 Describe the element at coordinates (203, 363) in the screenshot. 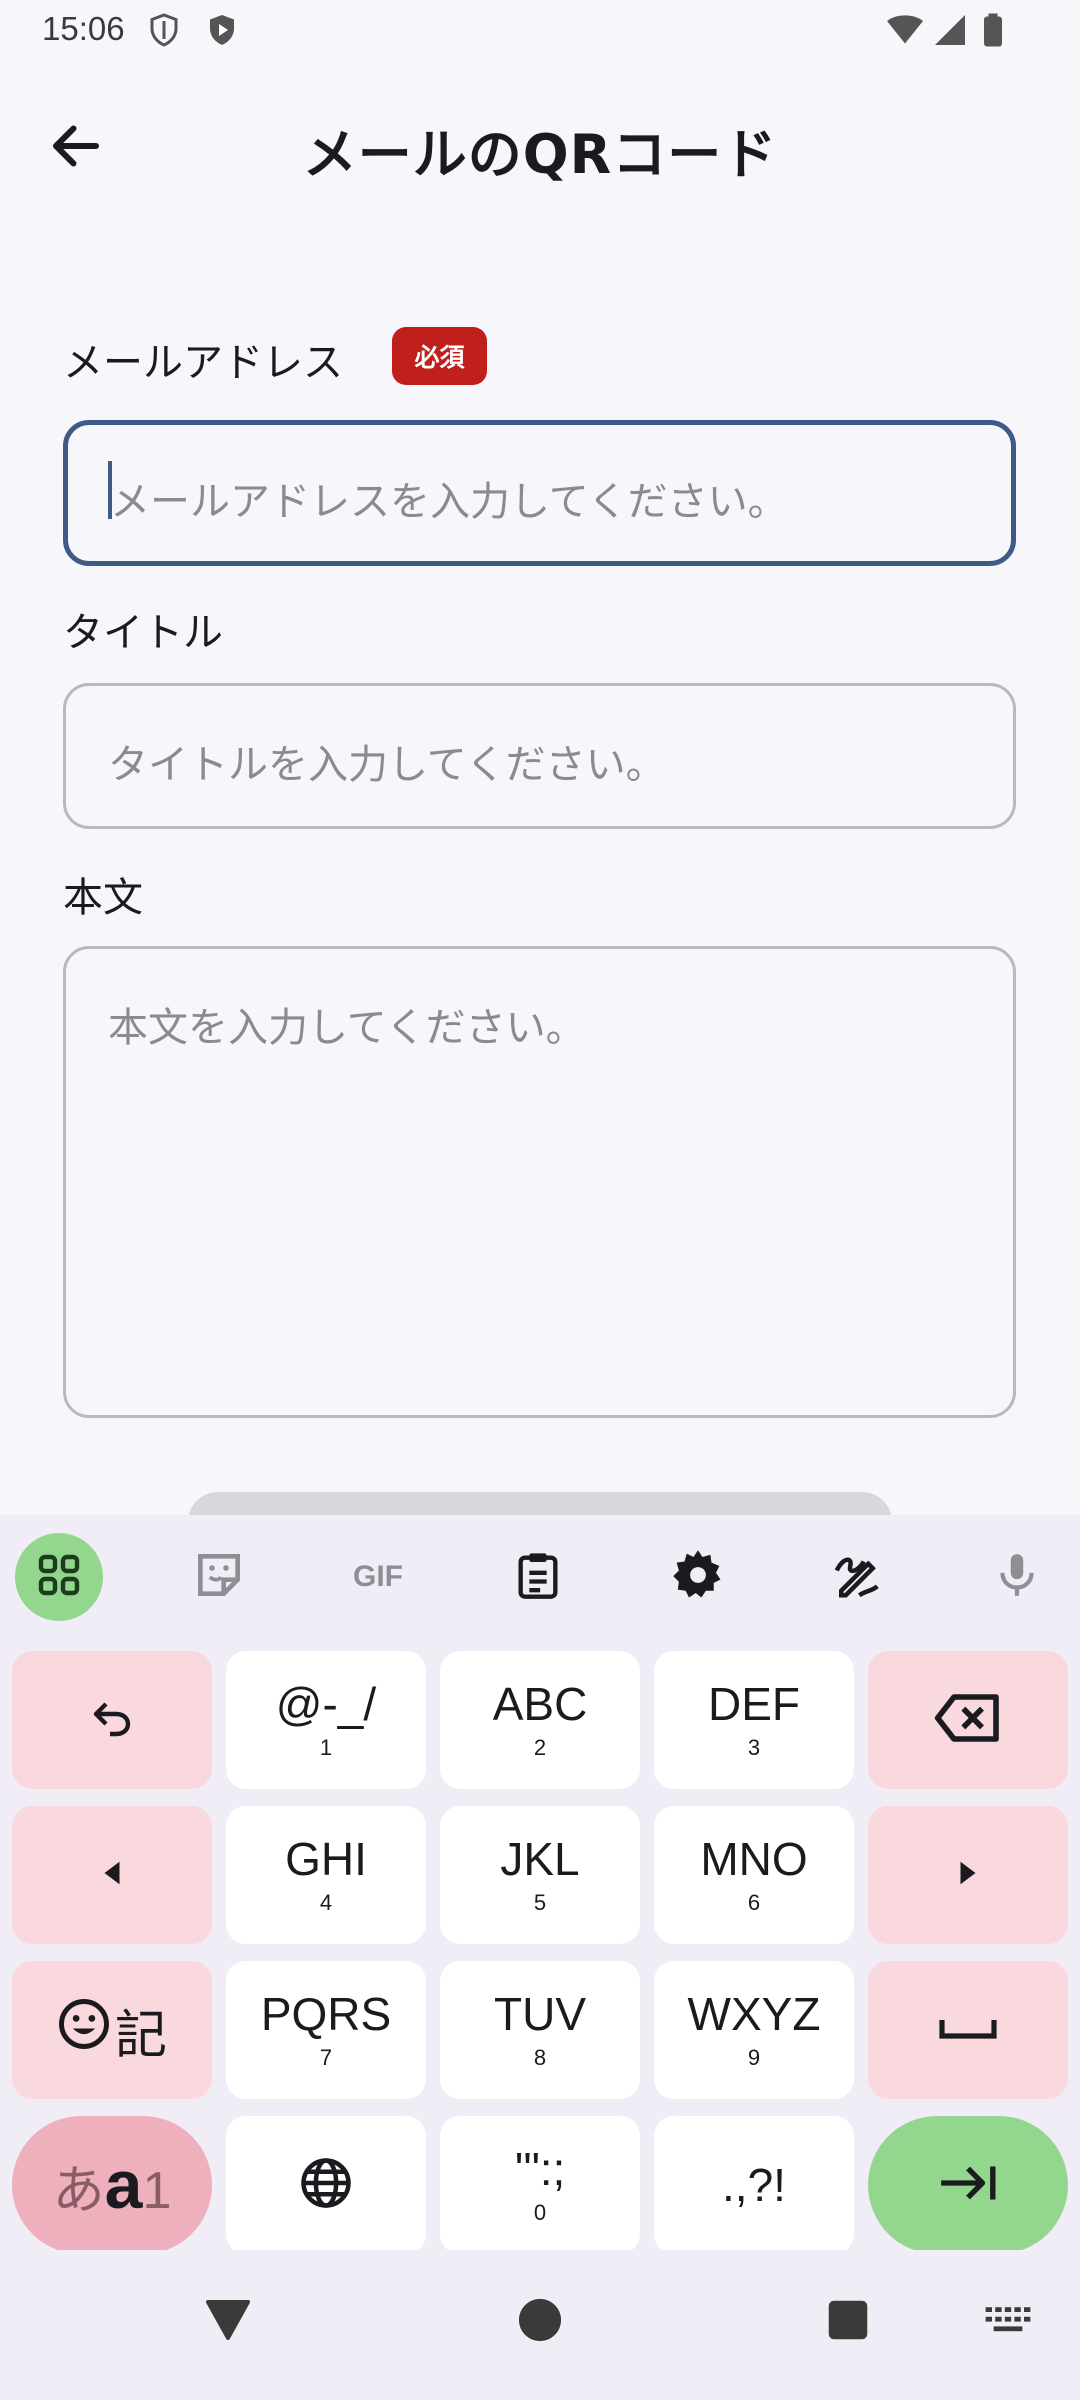

I see `email-label: メールアドレス` at that location.